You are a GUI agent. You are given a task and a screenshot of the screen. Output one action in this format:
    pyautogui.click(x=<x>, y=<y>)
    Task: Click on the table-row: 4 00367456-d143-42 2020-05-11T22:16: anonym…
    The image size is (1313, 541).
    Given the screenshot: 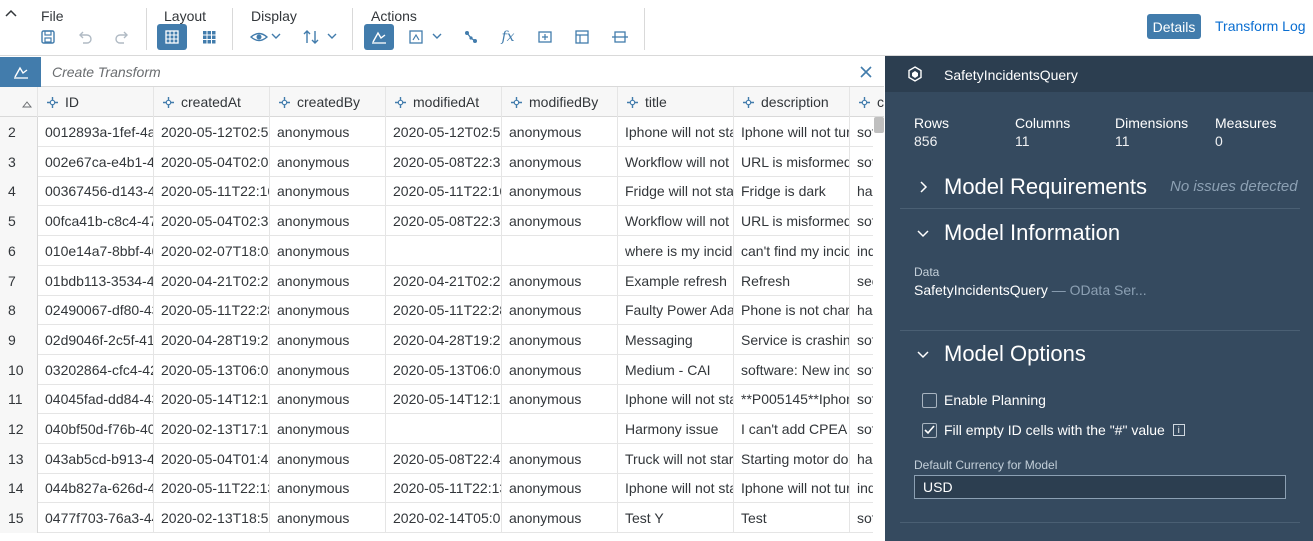 What is the action you would take?
    pyautogui.click(x=442, y=191)
    